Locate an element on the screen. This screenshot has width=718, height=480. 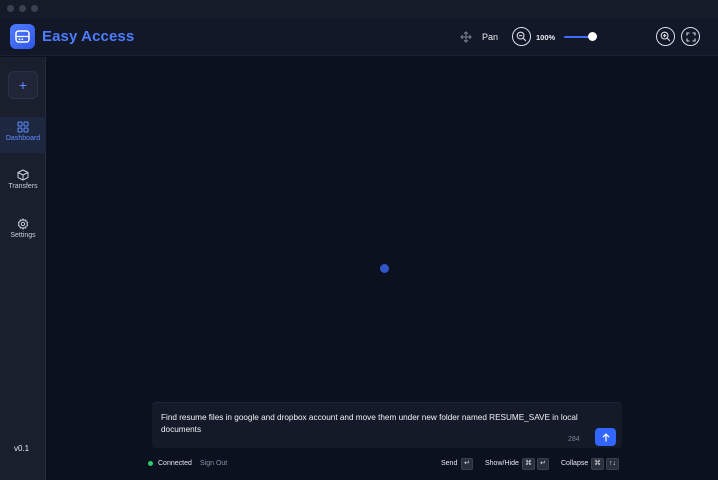
zoom-out-button is located at coordinates (521, 36).